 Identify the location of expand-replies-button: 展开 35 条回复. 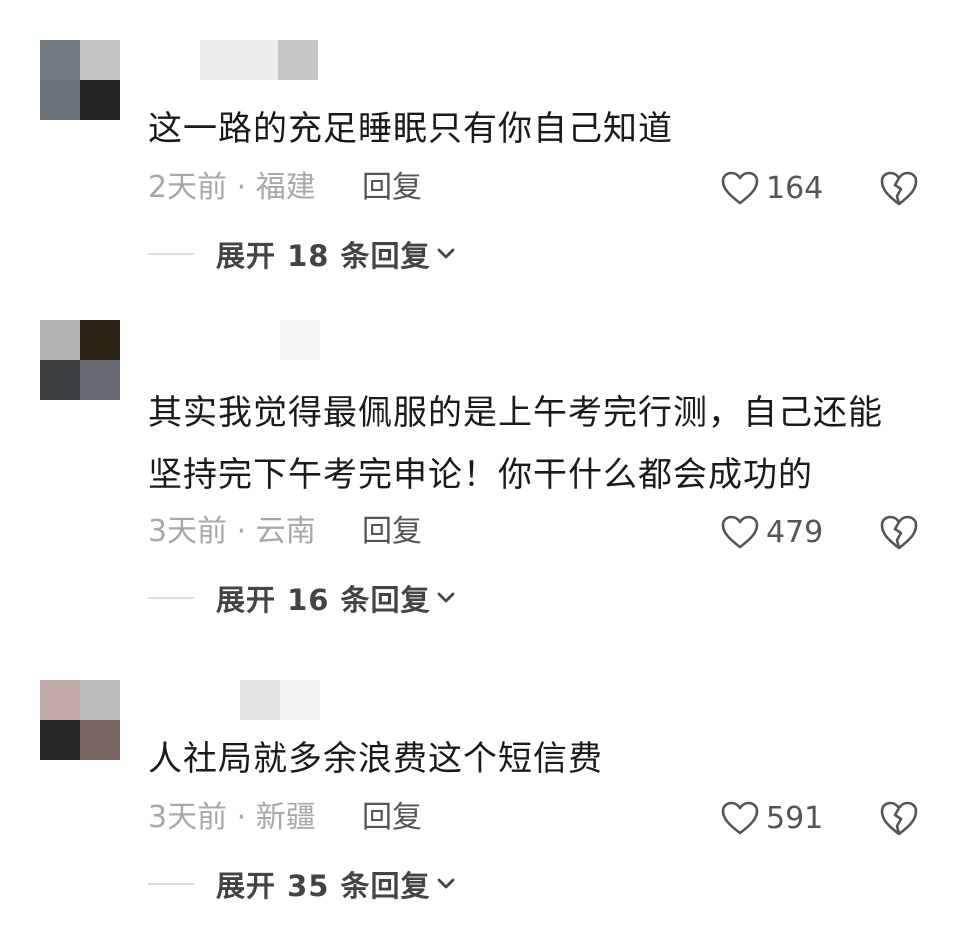
(302, 884).